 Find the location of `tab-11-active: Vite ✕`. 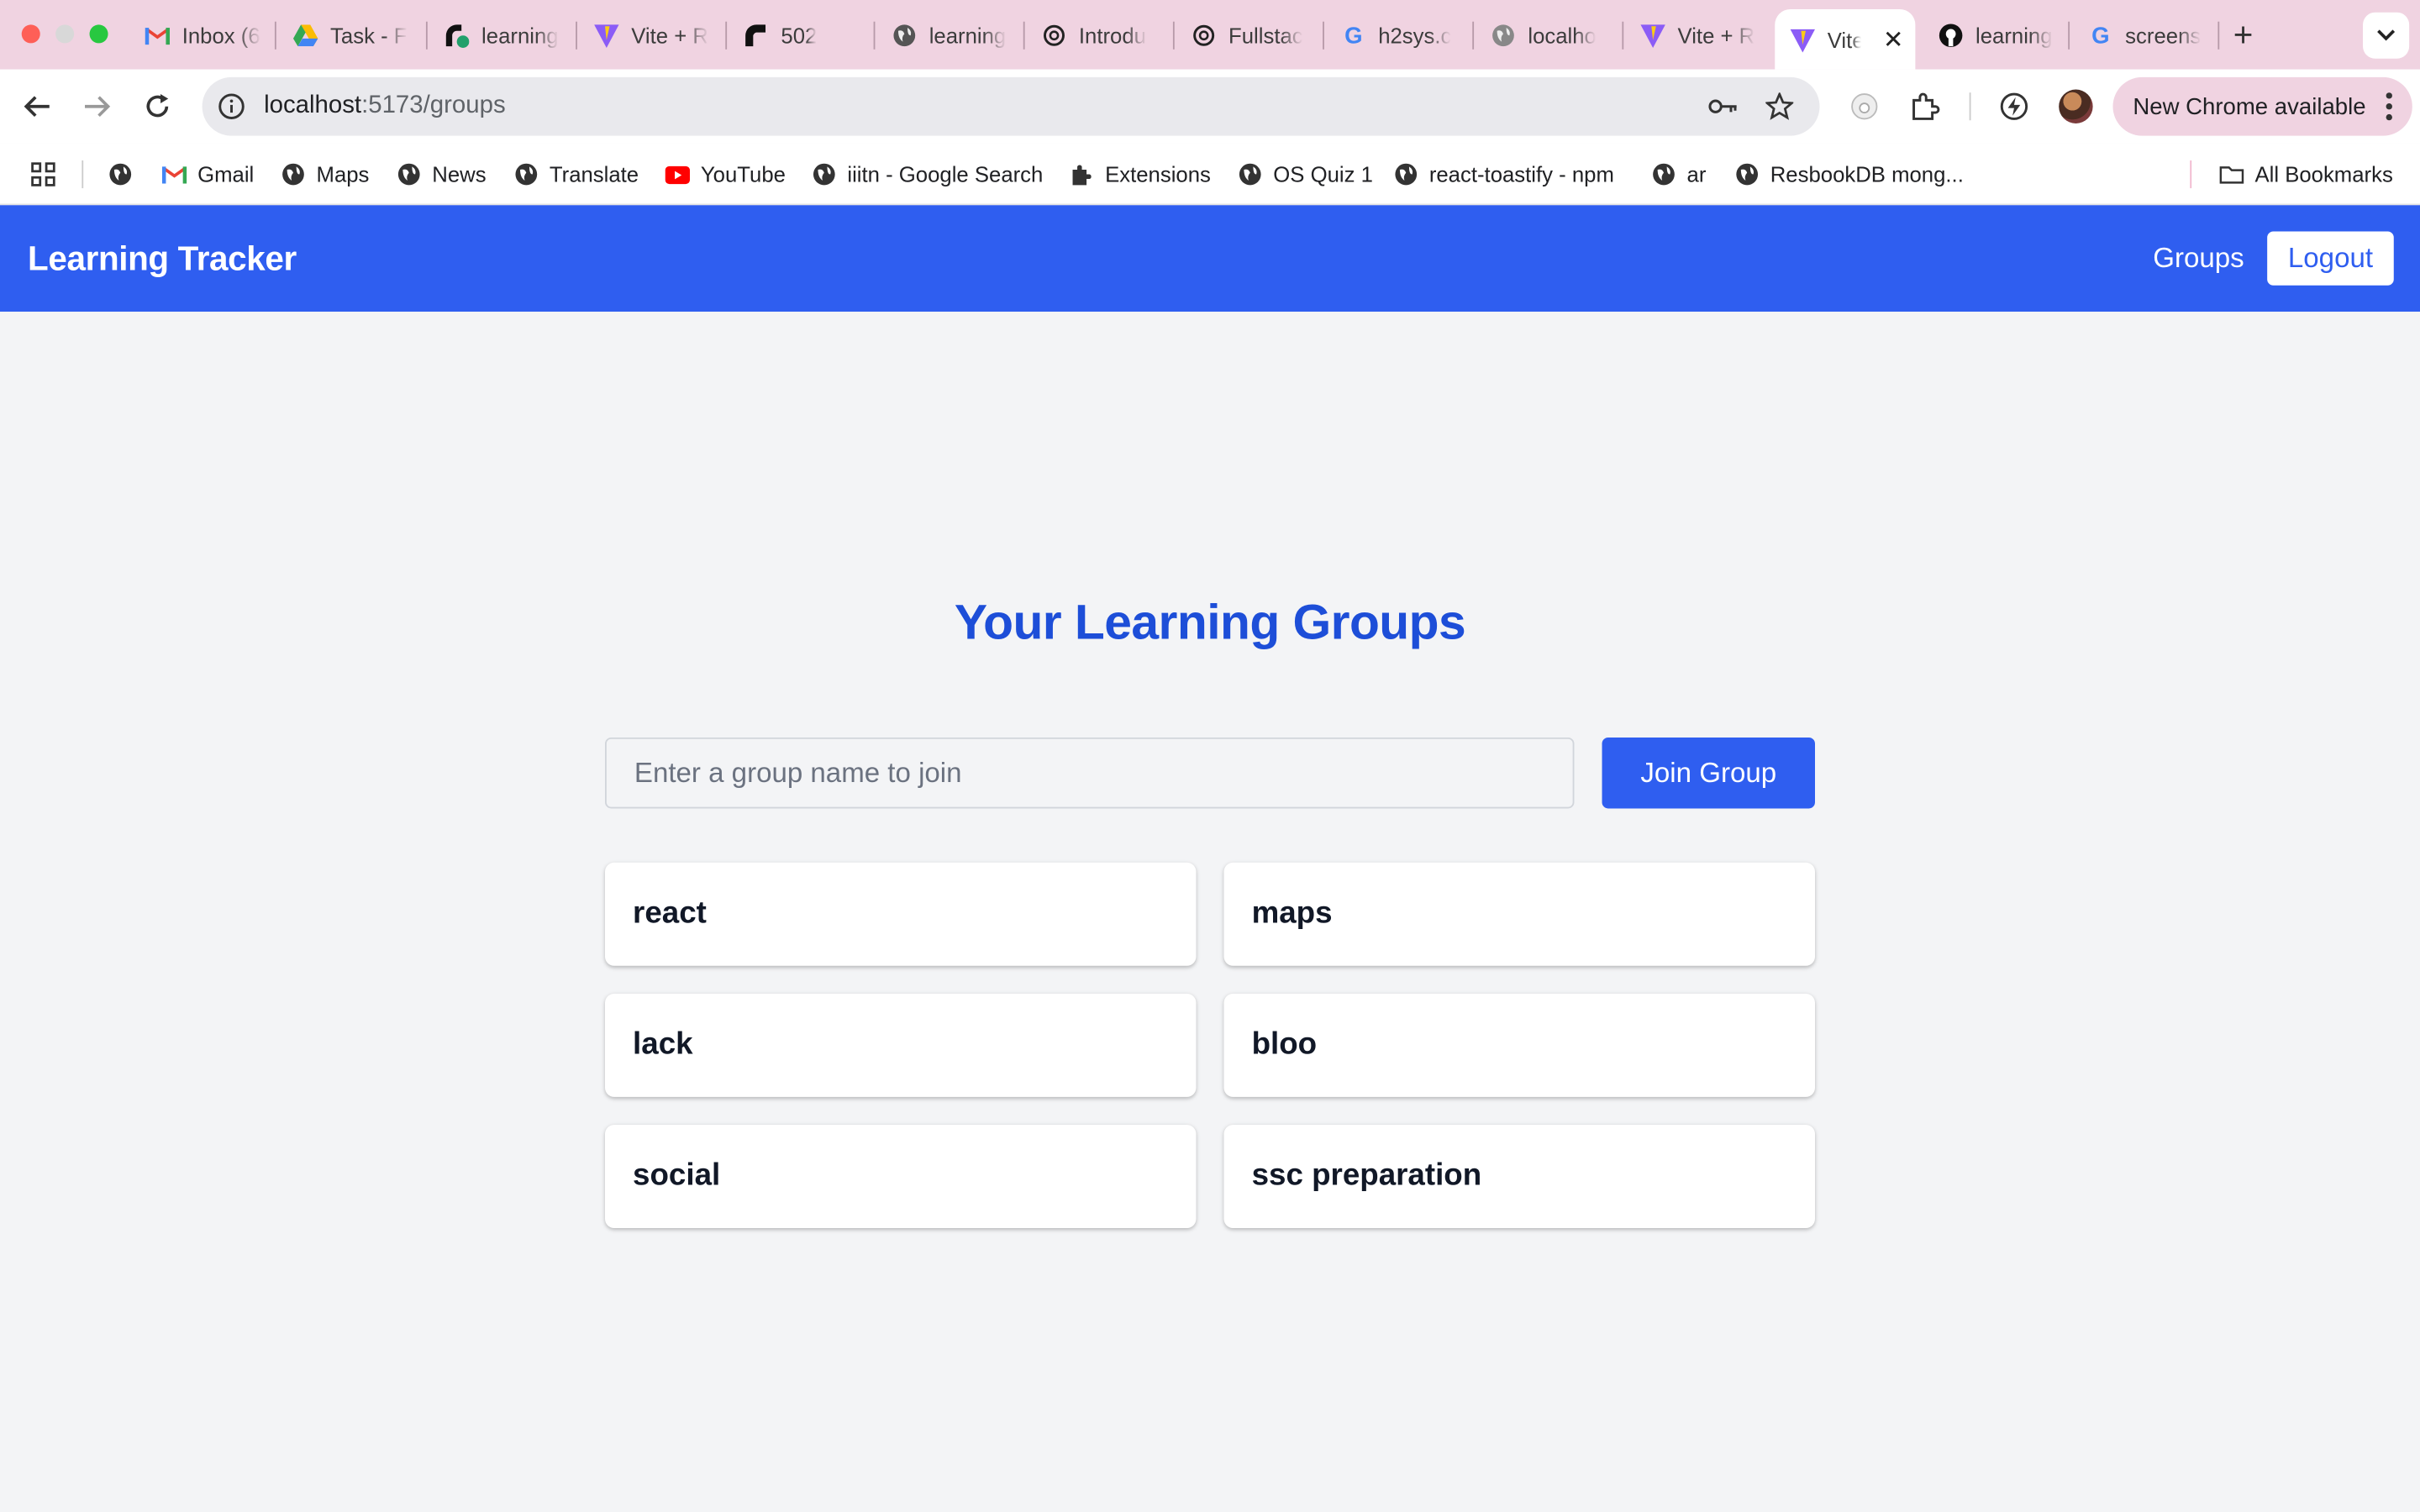

tab-11-active: Vite ✕ is located at coordinates (1846, 39).